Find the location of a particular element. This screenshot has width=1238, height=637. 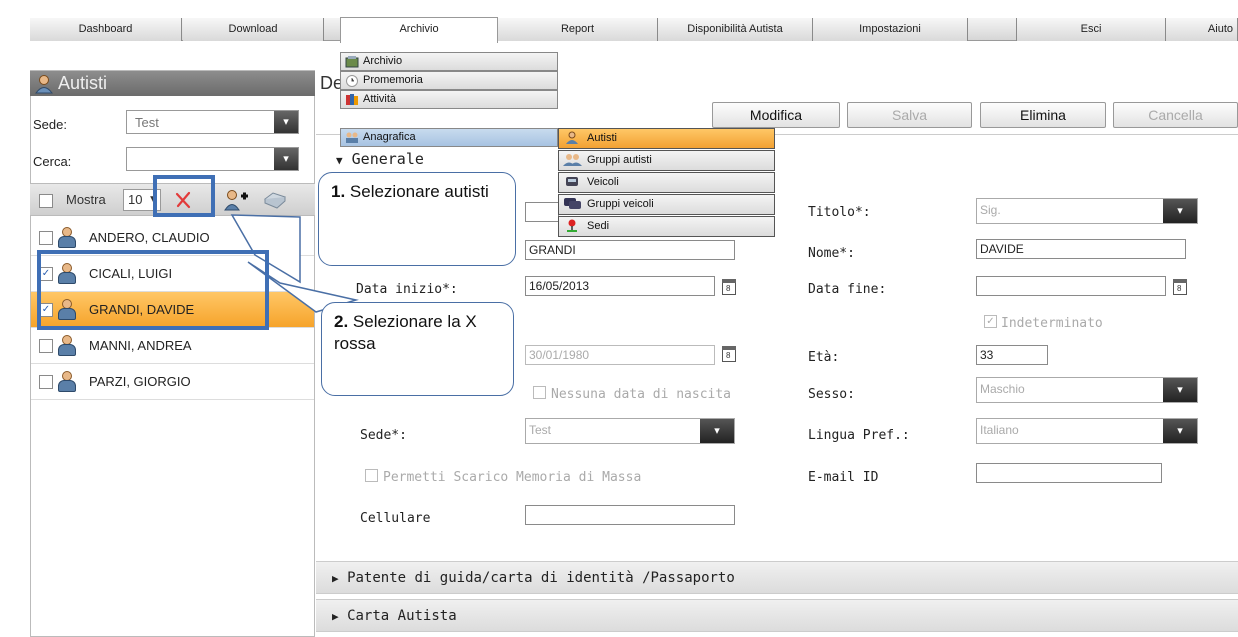

callout-1-text: Selezionare autisti is located at coordinates (417, 191).